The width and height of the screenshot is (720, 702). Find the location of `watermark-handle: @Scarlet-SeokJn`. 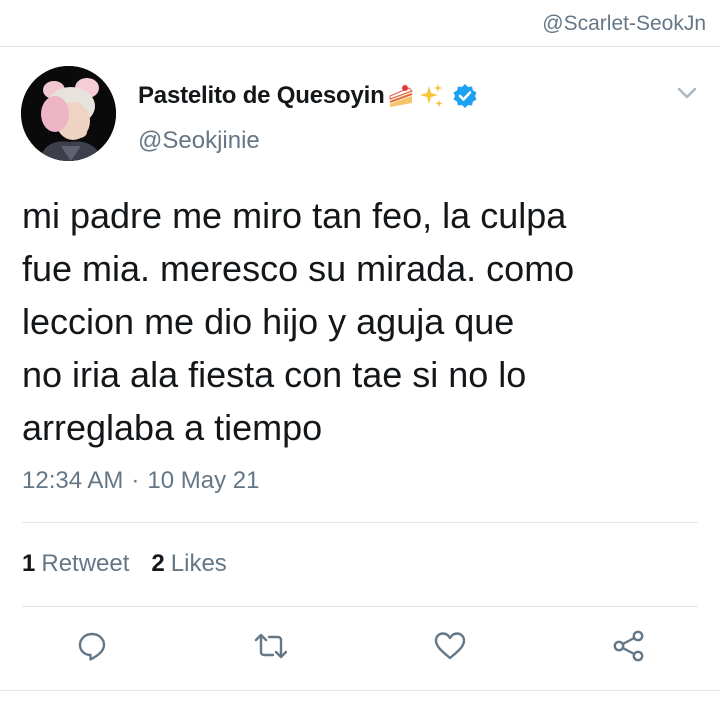

watermark-handle: @Scarlet-SeokJn is located at coordinates (624, 23).